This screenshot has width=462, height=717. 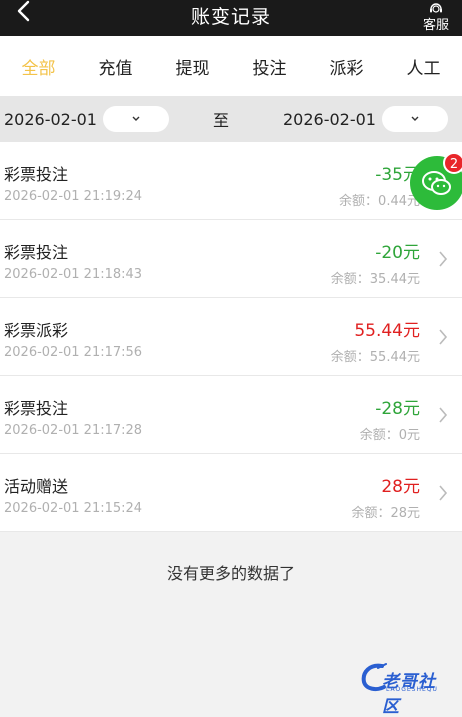 What do you see at coordinates (220, 120) in the screenshot?
I see `range-to-label: 至` at bounding box center [220, 120].